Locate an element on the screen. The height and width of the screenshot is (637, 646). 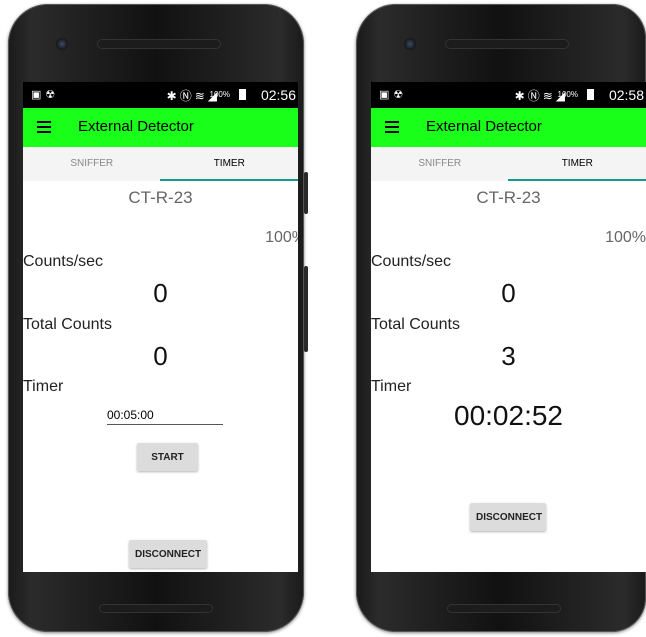
start-button: START is located at coordinates (167, 457).